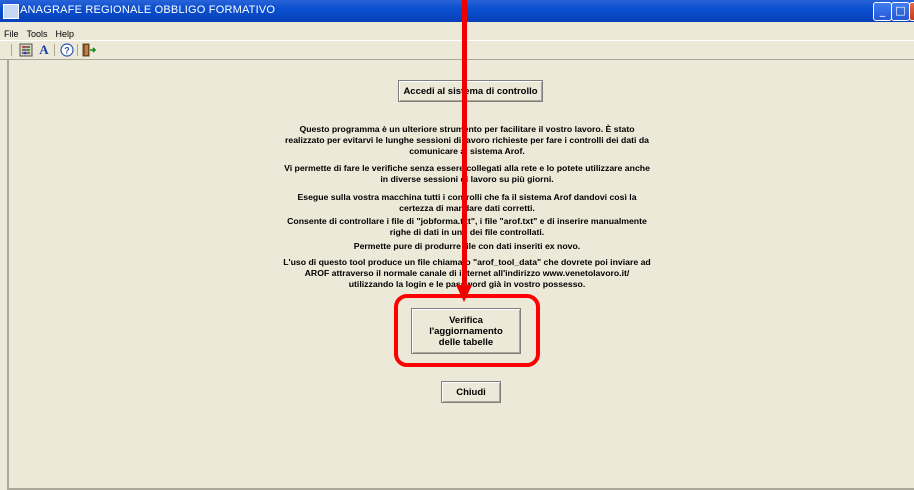 Image resolution: width=914 pixels, height=490 pixels. What do you see at coordinates (11, 11) in the screenshot?
I see `app-icon` at bounding box center [11, 11].